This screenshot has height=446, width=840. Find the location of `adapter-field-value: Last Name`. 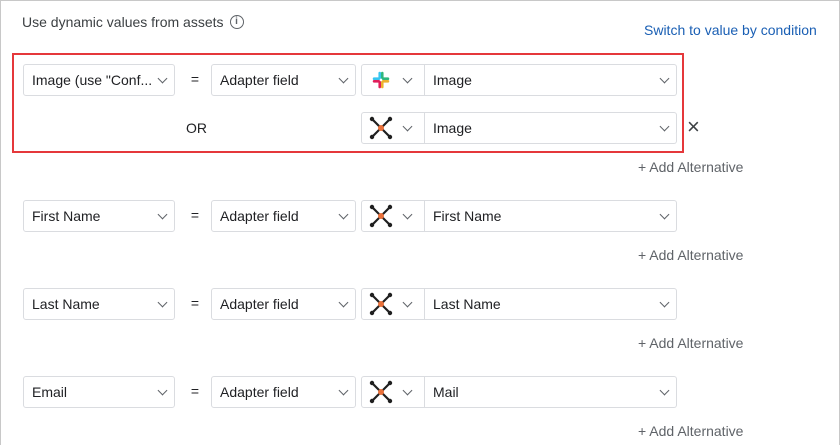

adapter-field-value: Last Name is located at coordinates (467, 304).